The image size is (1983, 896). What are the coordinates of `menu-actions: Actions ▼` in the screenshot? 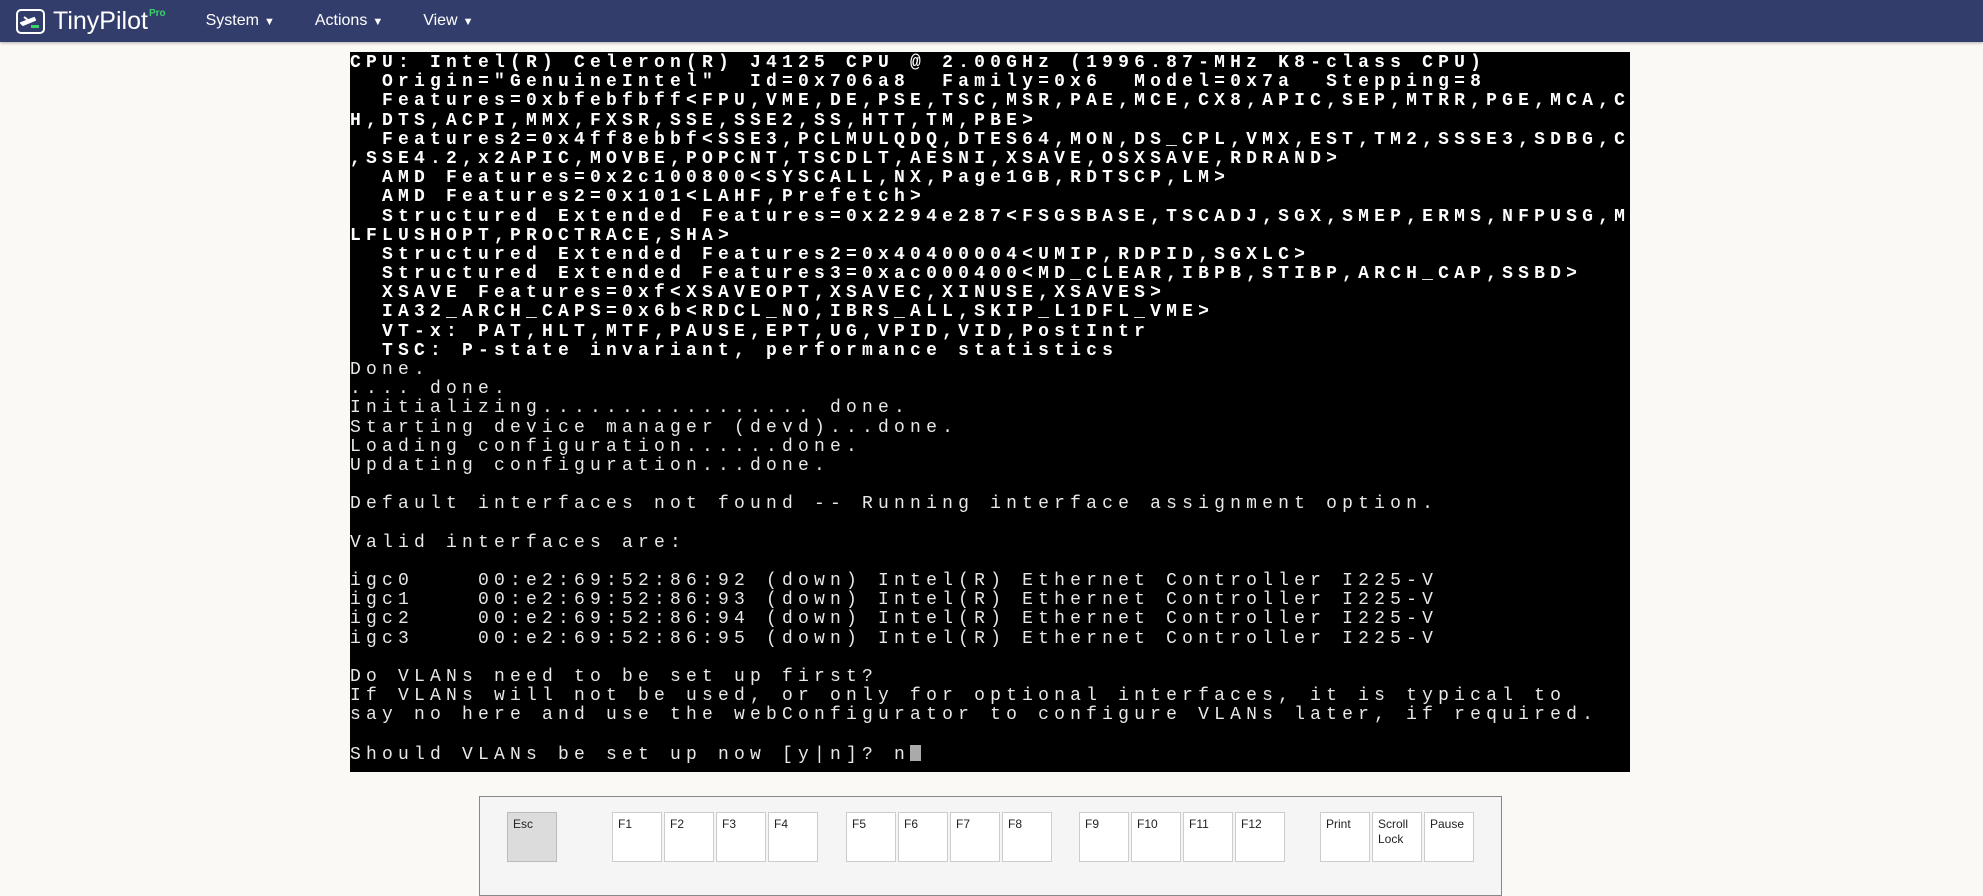 It's located at (349, 21).